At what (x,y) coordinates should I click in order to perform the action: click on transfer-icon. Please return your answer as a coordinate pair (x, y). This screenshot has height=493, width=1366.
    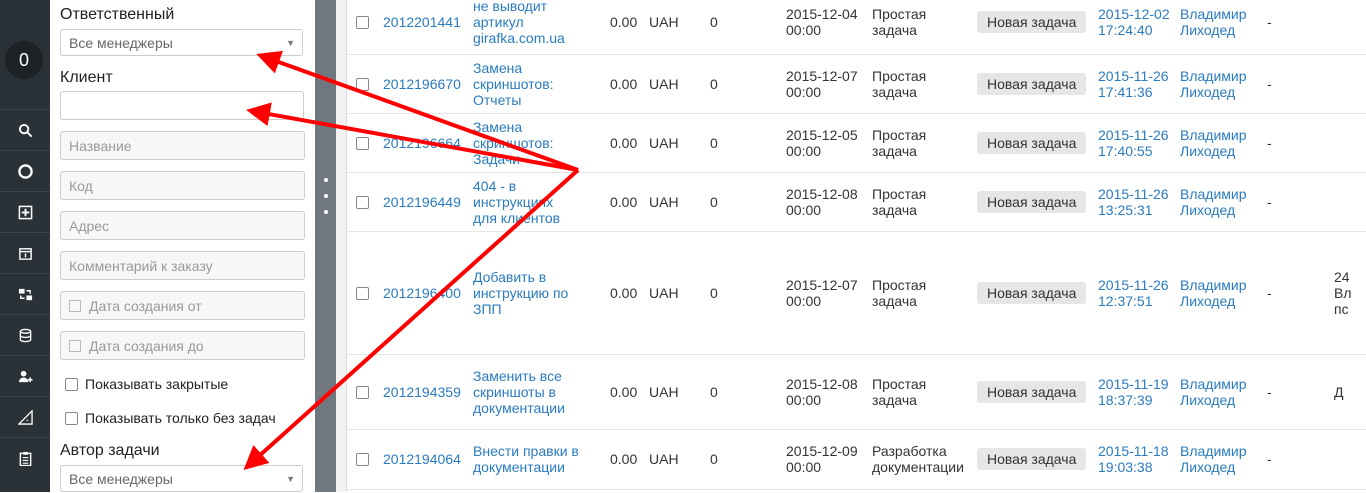
    Looking at the image, I should click on (25, 293).